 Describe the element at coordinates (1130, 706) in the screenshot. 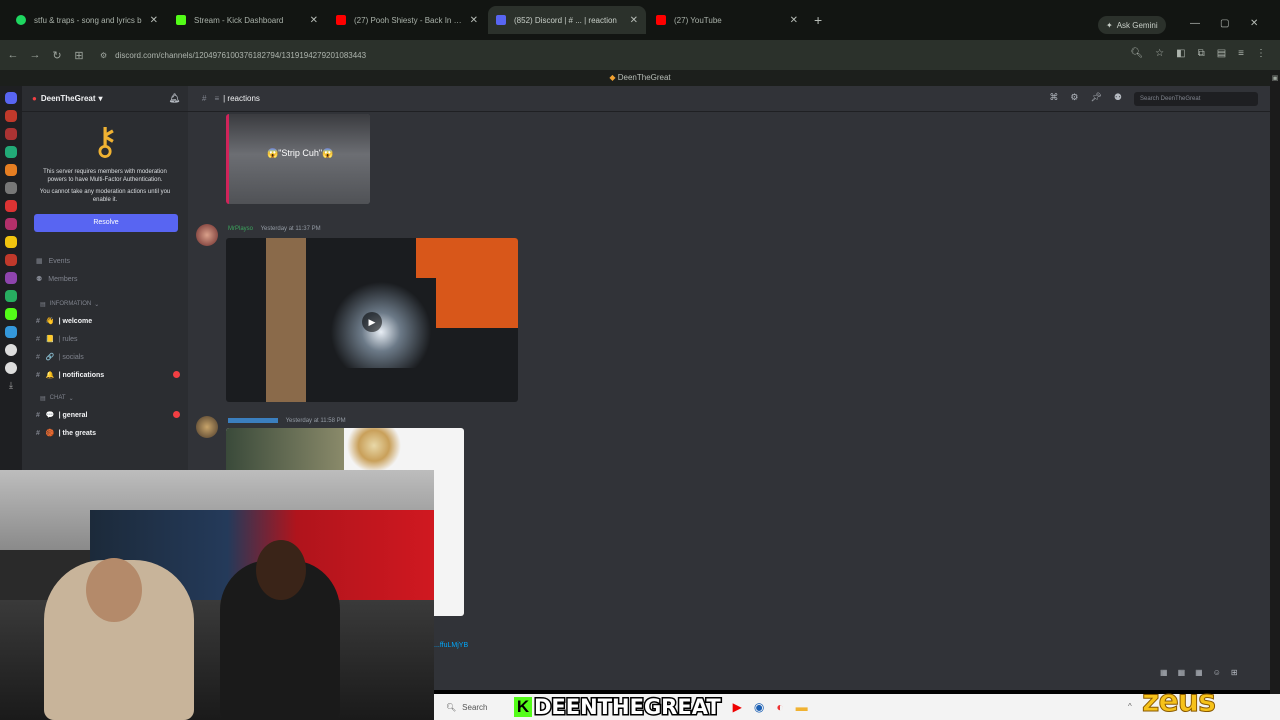

I see `tray-chevron-icon: ^` at that location.